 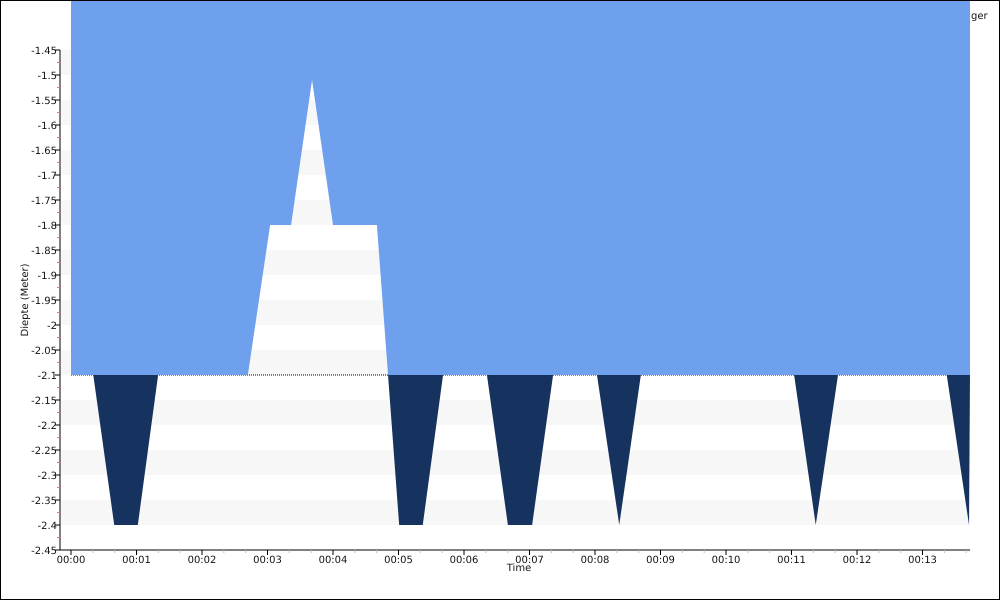 I want to click on tick-label: -2.1, so click(x=47, y=376).